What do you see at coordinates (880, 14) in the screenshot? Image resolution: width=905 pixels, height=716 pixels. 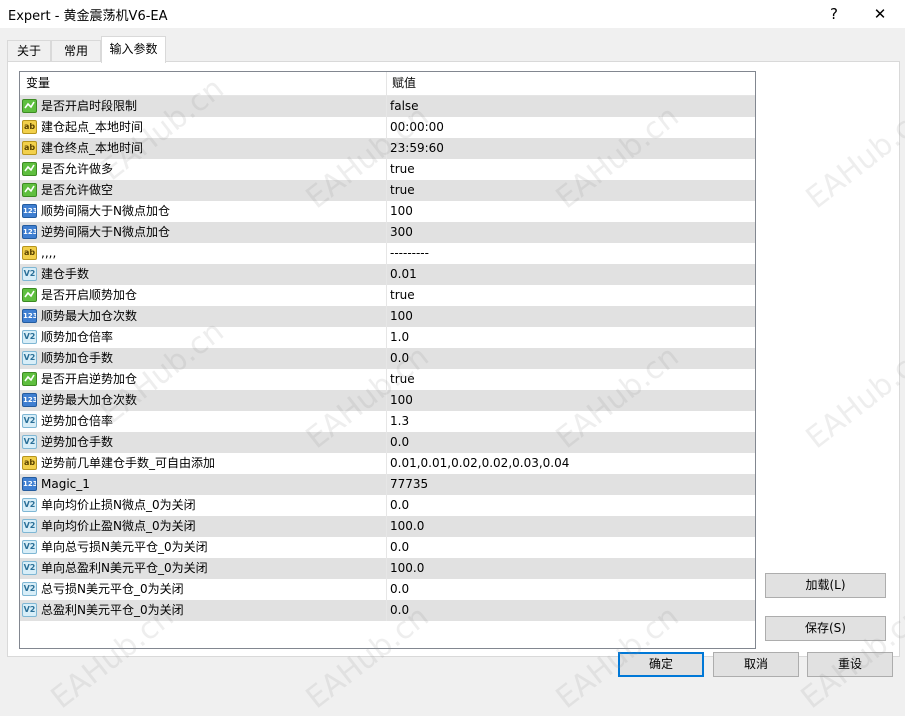 I see `close-button: ✕` at bounding box center [880, 14].